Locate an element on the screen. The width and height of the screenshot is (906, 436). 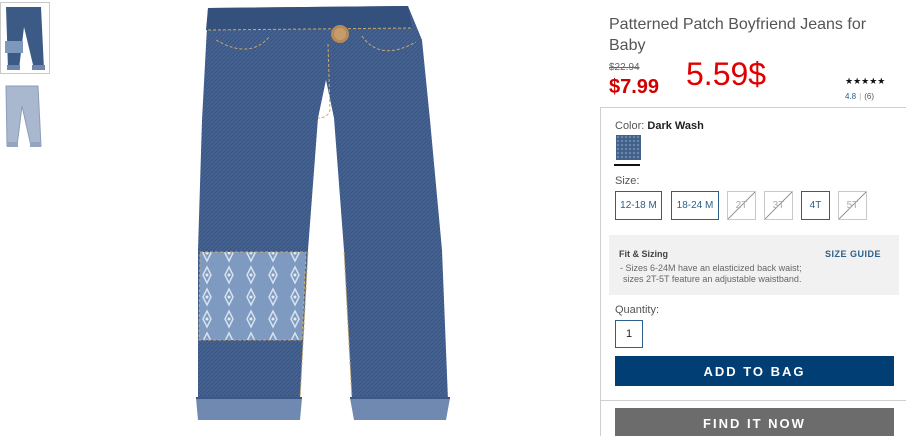
sale-price: $7.99 is located at coordinates (634, 87).